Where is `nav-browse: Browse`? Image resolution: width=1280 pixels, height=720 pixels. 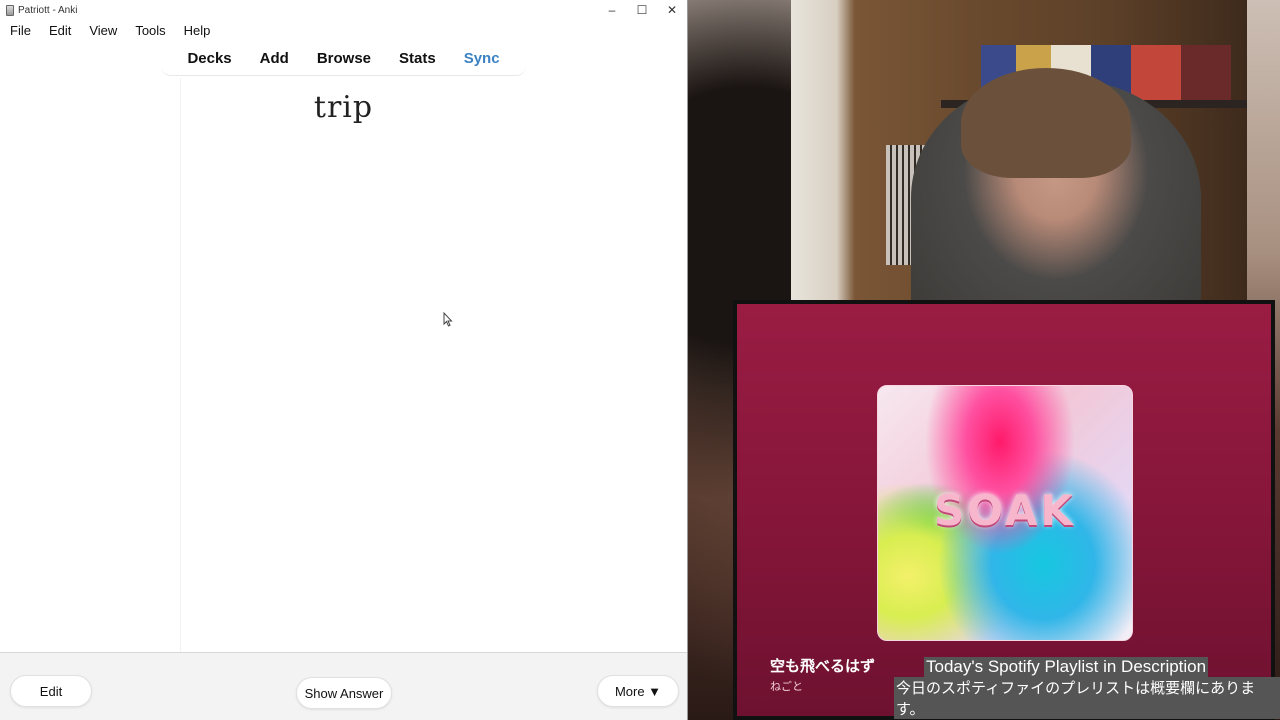 nav-browse: Browse is located at coordinates (344, 58).